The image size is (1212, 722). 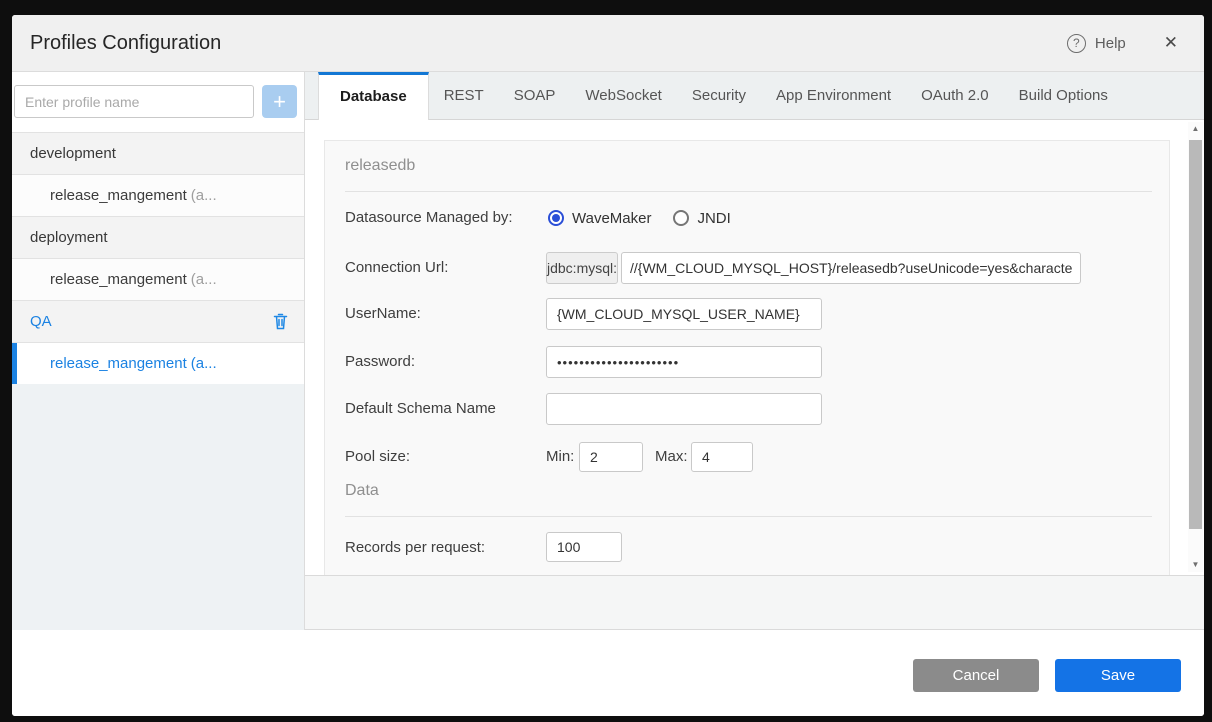 I want to click on tab-rest: REST, so click(x=464, y=96).